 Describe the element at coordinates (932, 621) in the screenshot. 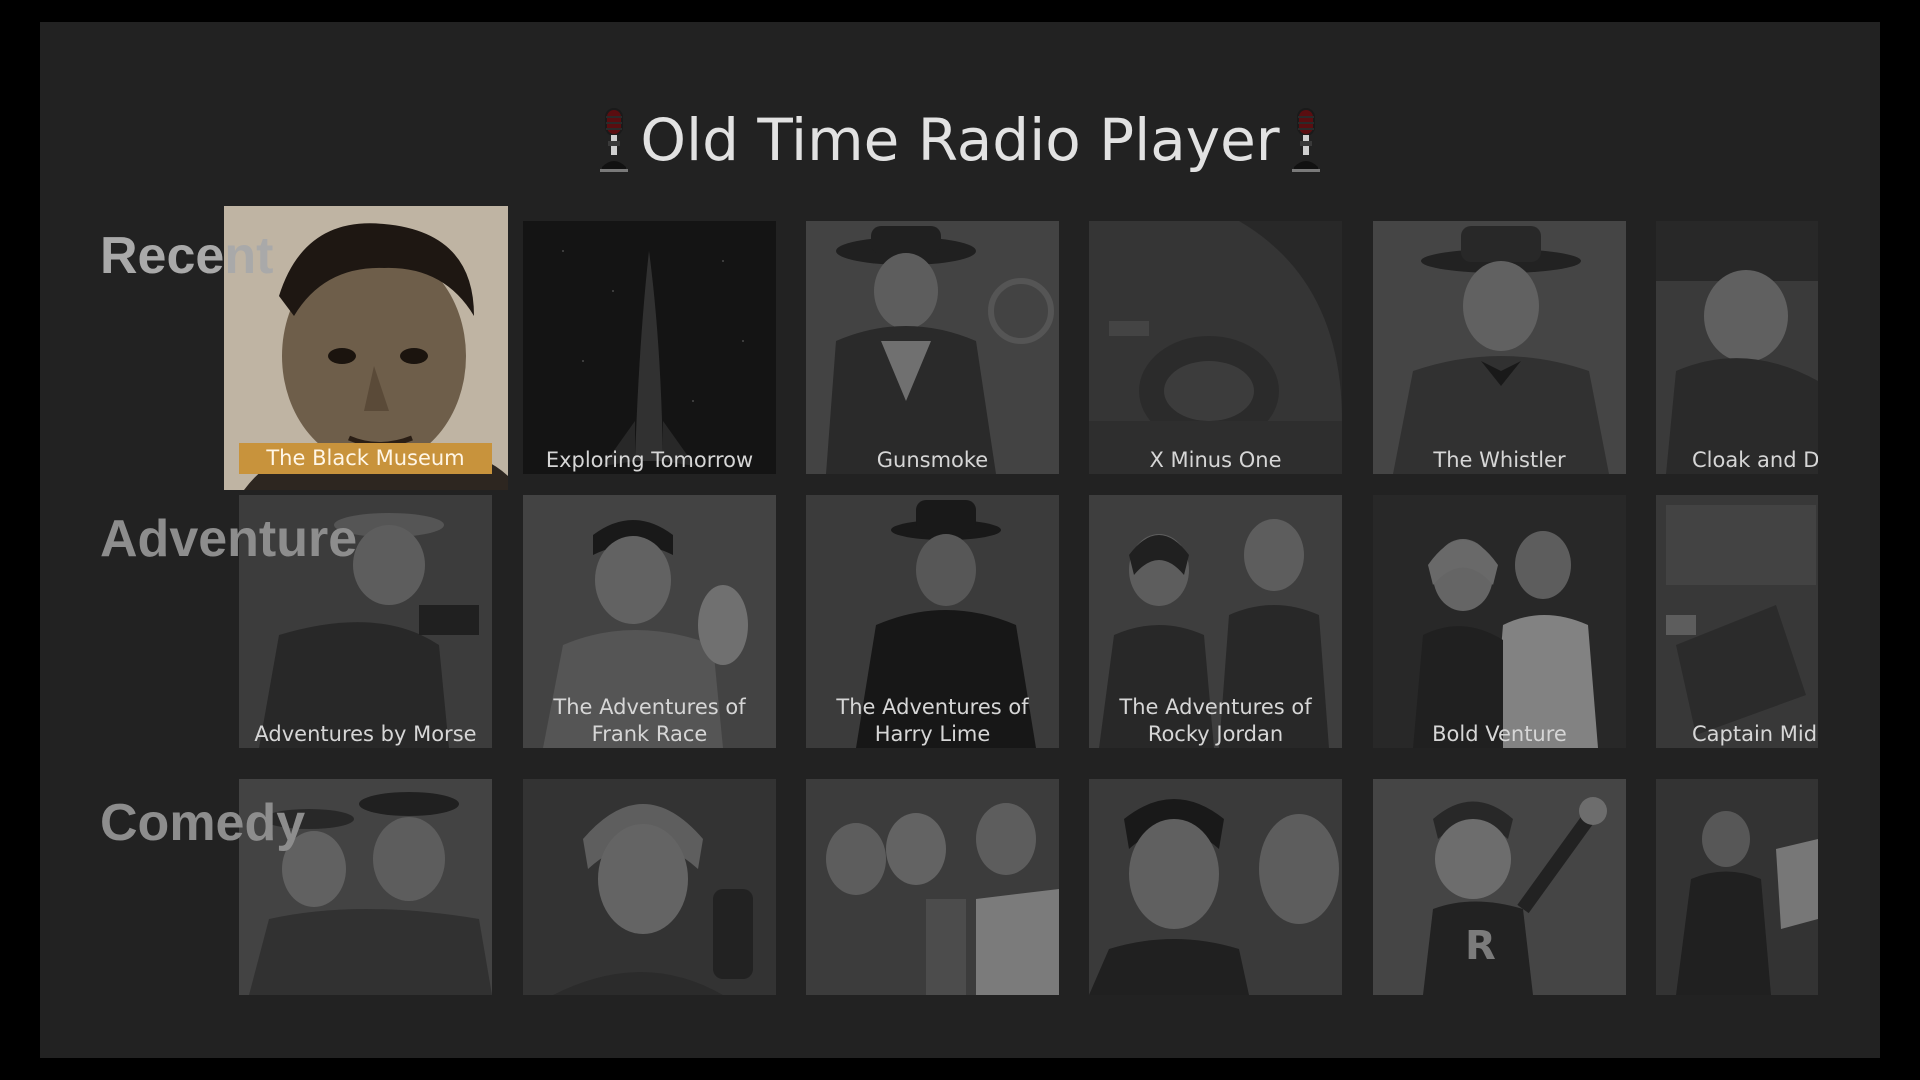

I see `card-the-adventures-of-harry-lime: The Adventures of Harry Lime` at that location.